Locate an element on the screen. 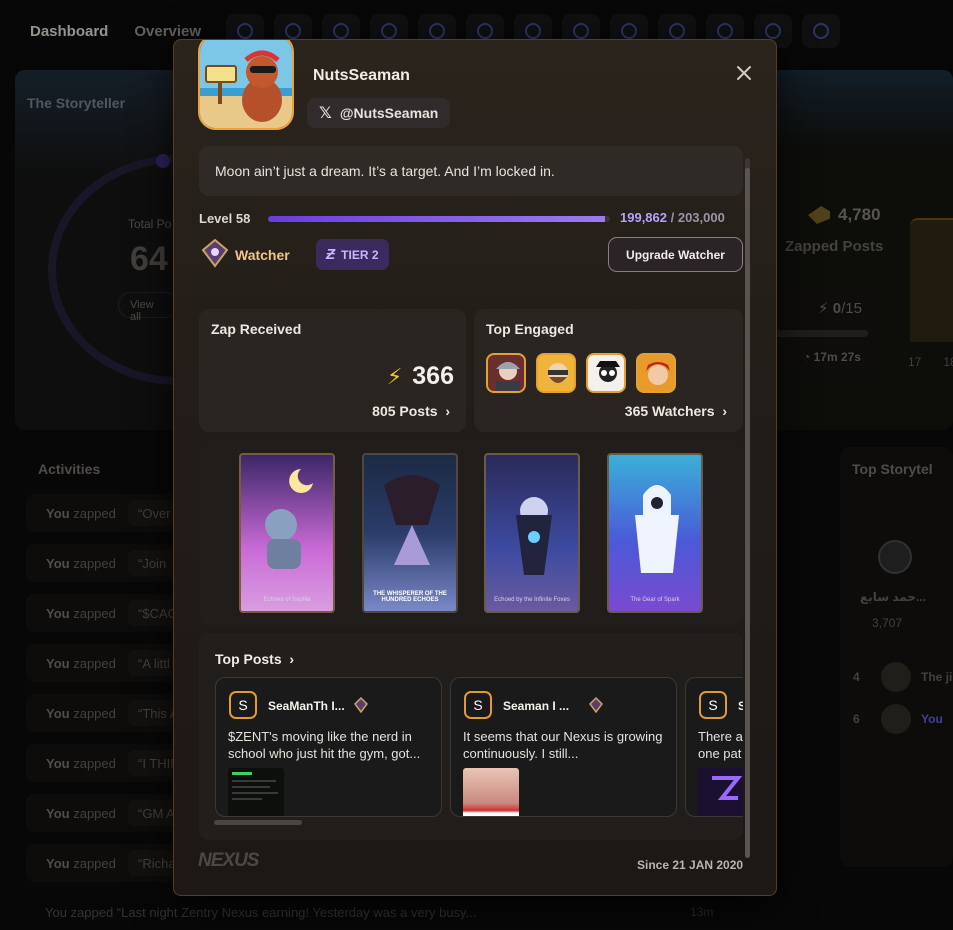  x-logo-icon: 𝕏 is located at coordinates (325, 113).